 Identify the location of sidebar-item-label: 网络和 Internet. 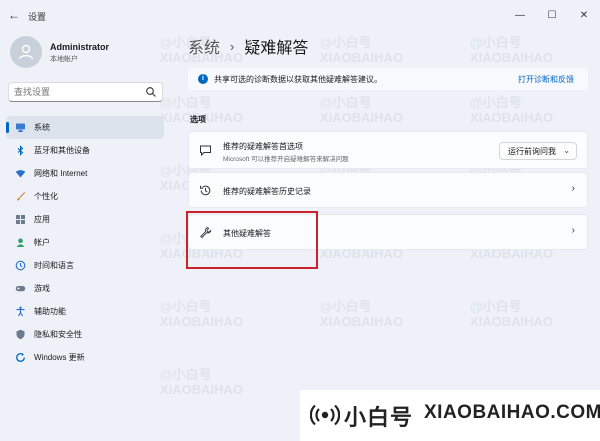
(61, 173).